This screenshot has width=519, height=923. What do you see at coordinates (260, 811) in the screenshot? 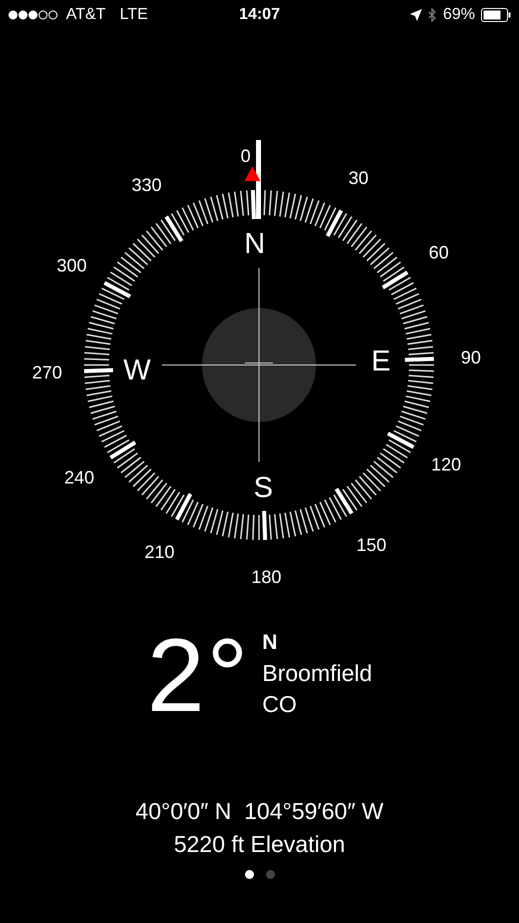
I see `coordinates-text: 40°0′0″ N 104°59′60″ W` at bounding box center [260, 811].